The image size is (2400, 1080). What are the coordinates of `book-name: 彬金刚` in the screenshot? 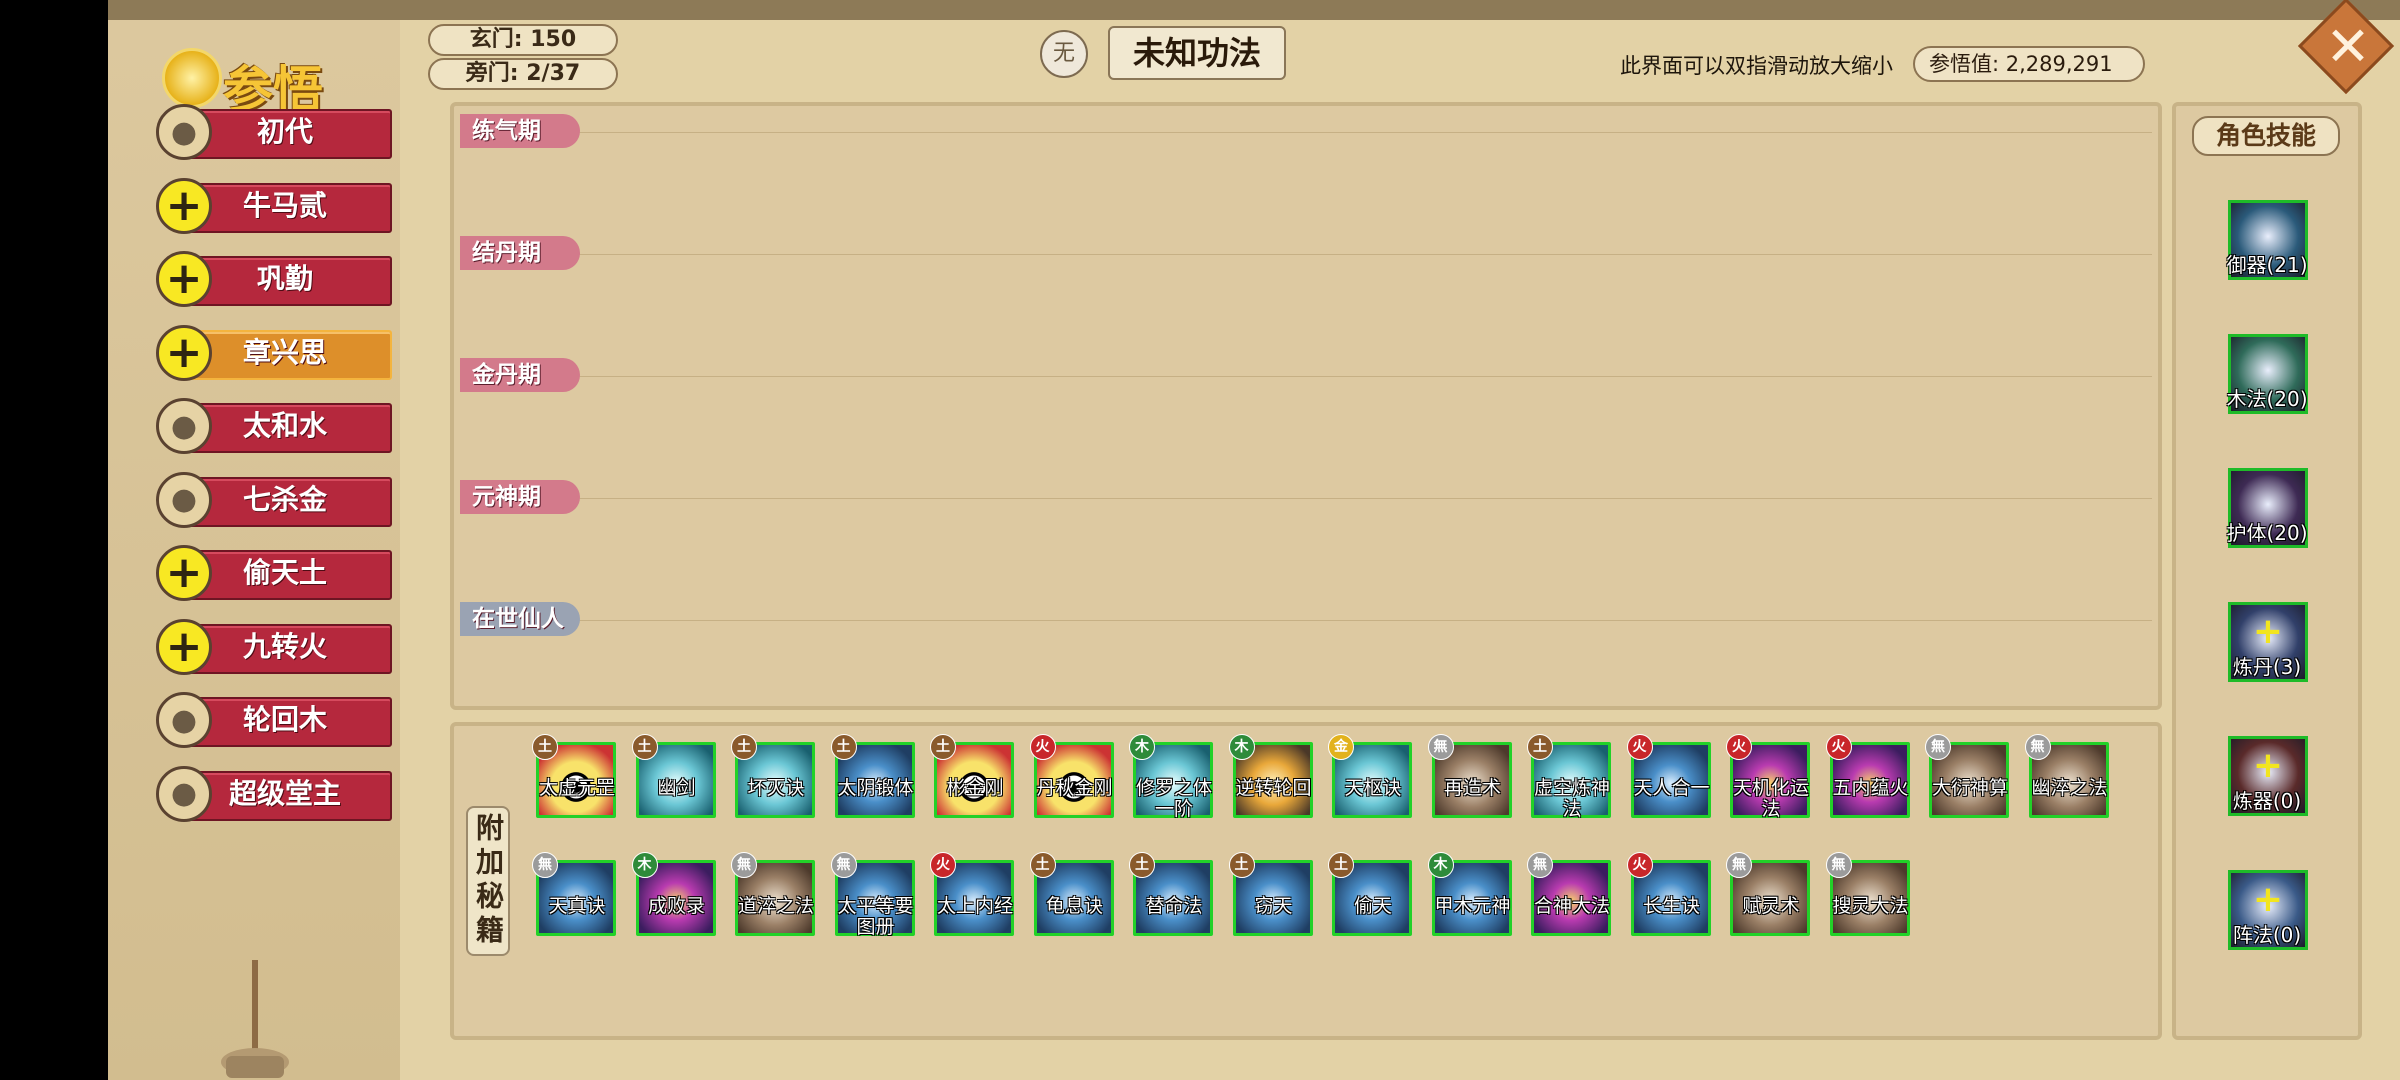 It's located at (975, 788).